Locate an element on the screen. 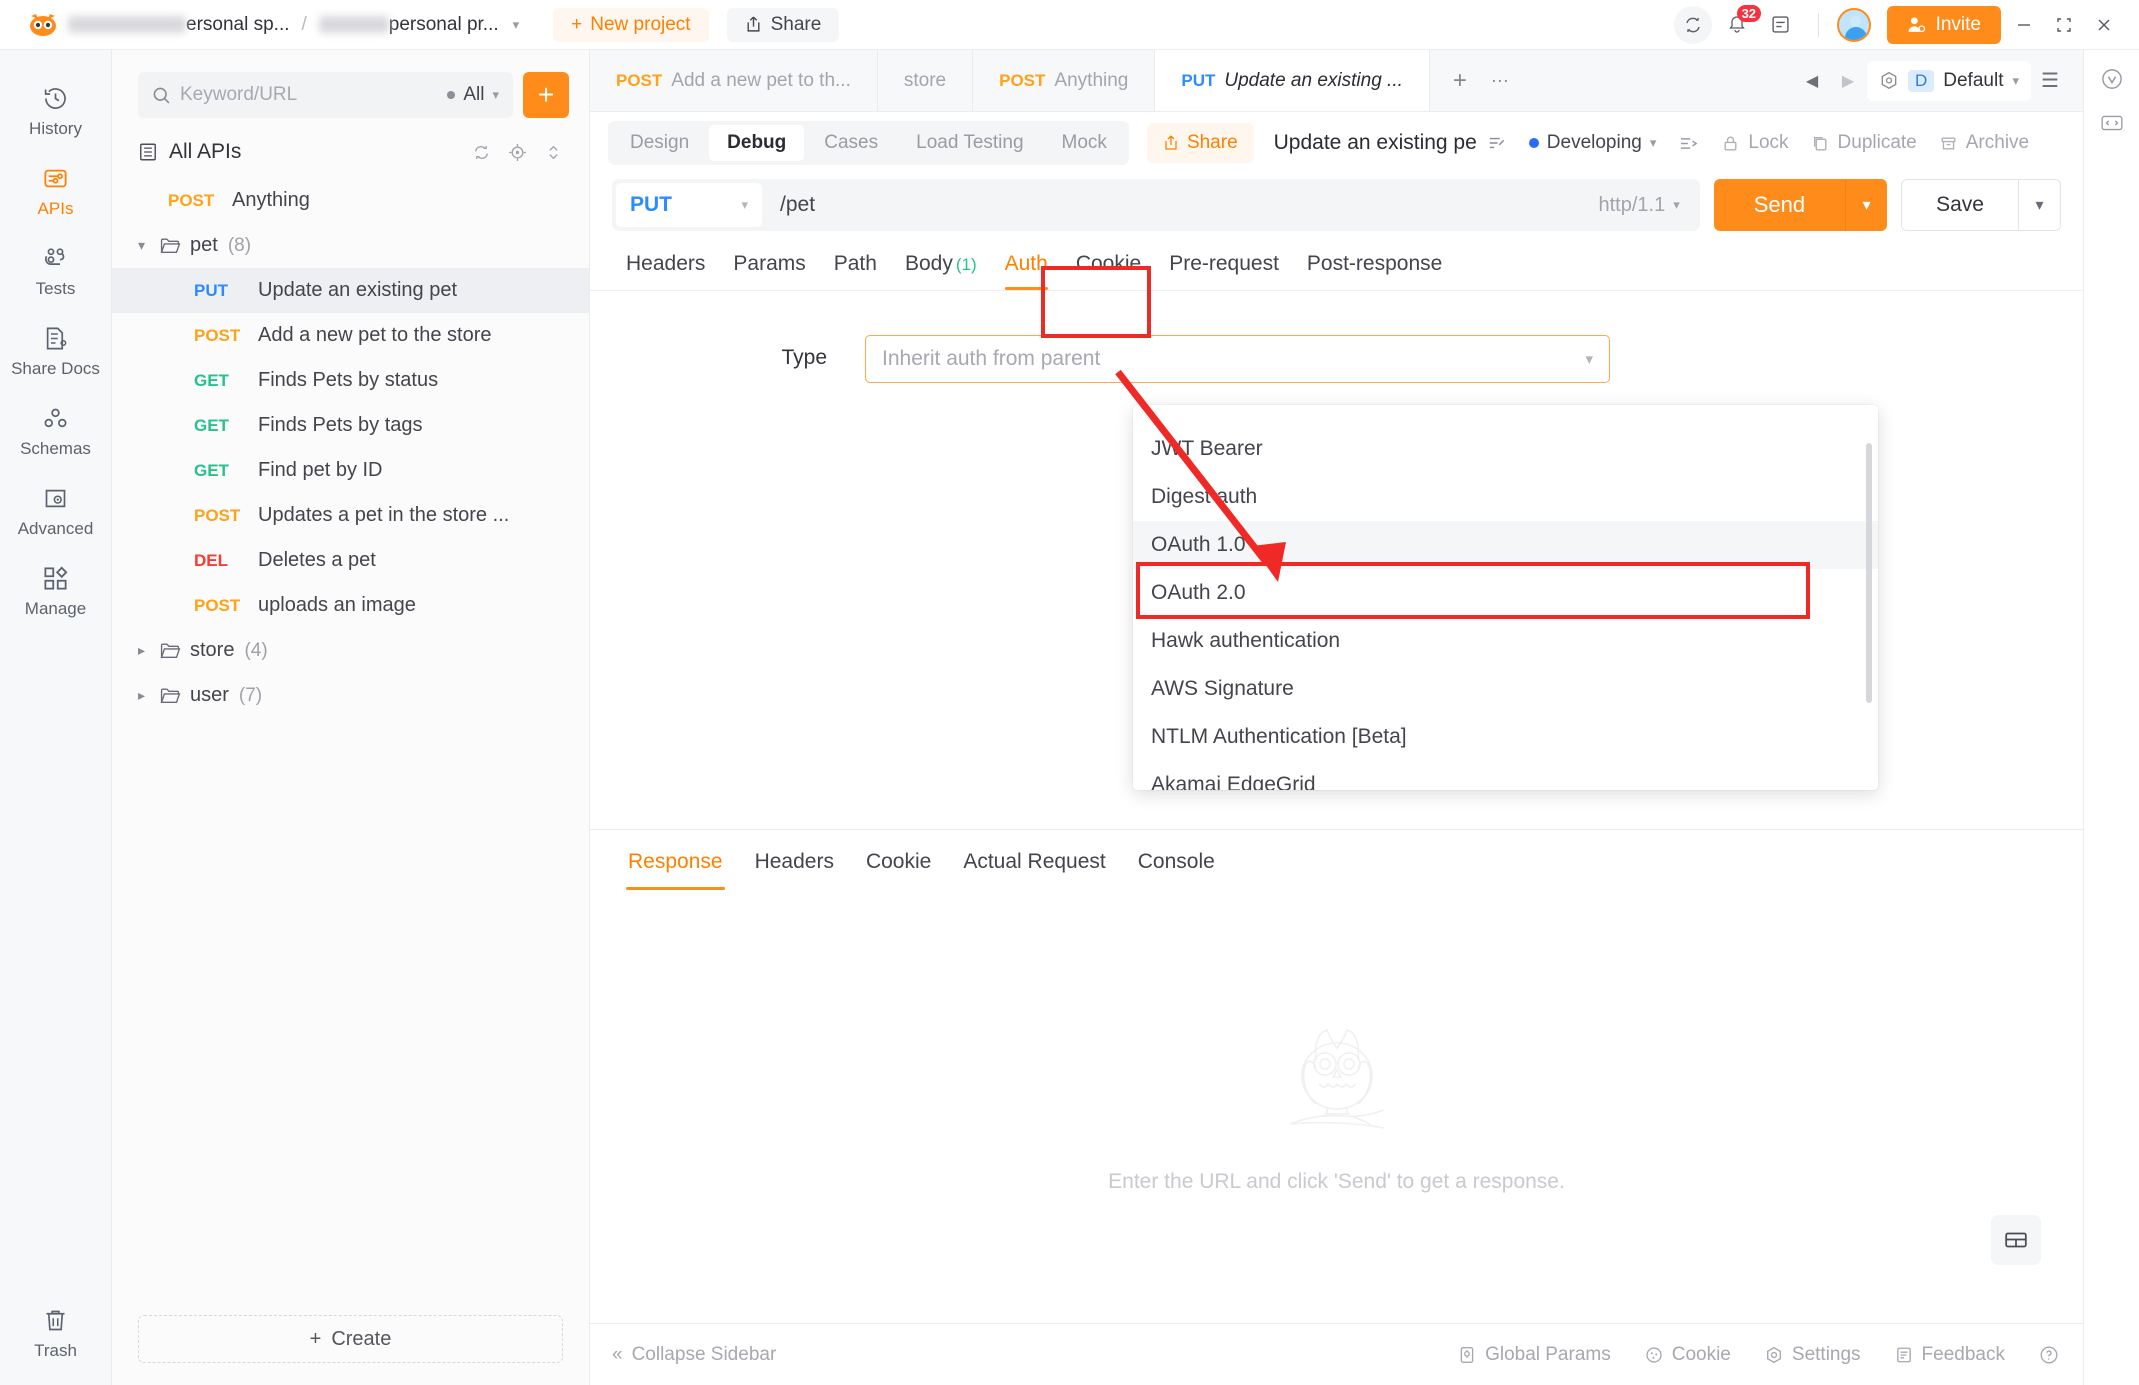  save-button: Save is located at coordinates (1960, 205).